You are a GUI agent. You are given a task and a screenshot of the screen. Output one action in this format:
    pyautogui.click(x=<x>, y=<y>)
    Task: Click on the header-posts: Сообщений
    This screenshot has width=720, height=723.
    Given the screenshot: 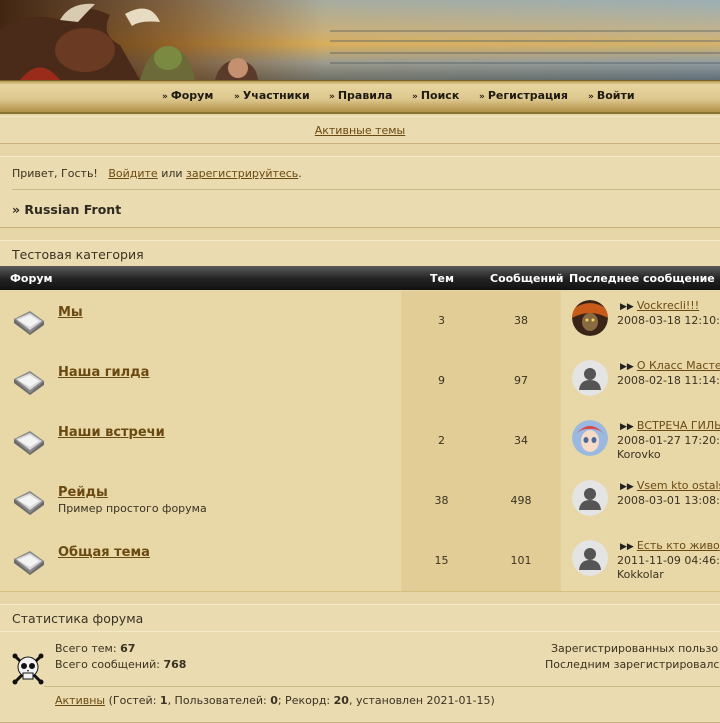 What is the action you would take?
    pyautogui.click(x=527, y=278)
    